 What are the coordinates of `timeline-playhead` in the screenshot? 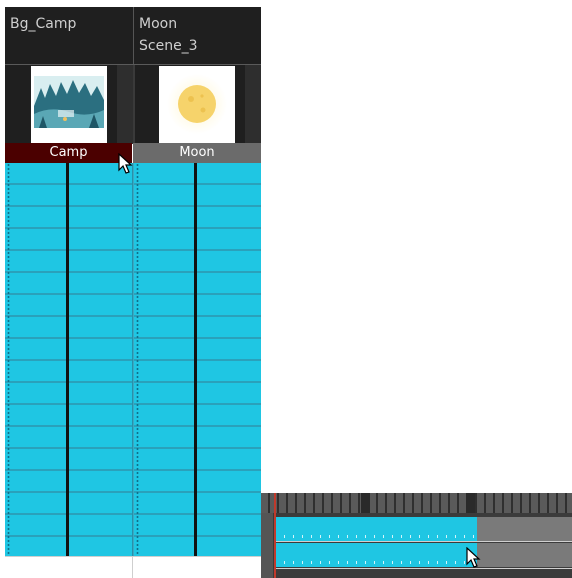 It's located at (275, 535).